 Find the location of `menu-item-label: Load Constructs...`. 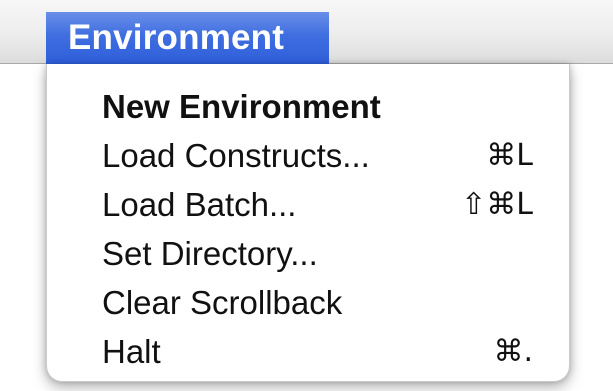

menu-item-label: Load Constructs... is located at coordinates (236, 155).